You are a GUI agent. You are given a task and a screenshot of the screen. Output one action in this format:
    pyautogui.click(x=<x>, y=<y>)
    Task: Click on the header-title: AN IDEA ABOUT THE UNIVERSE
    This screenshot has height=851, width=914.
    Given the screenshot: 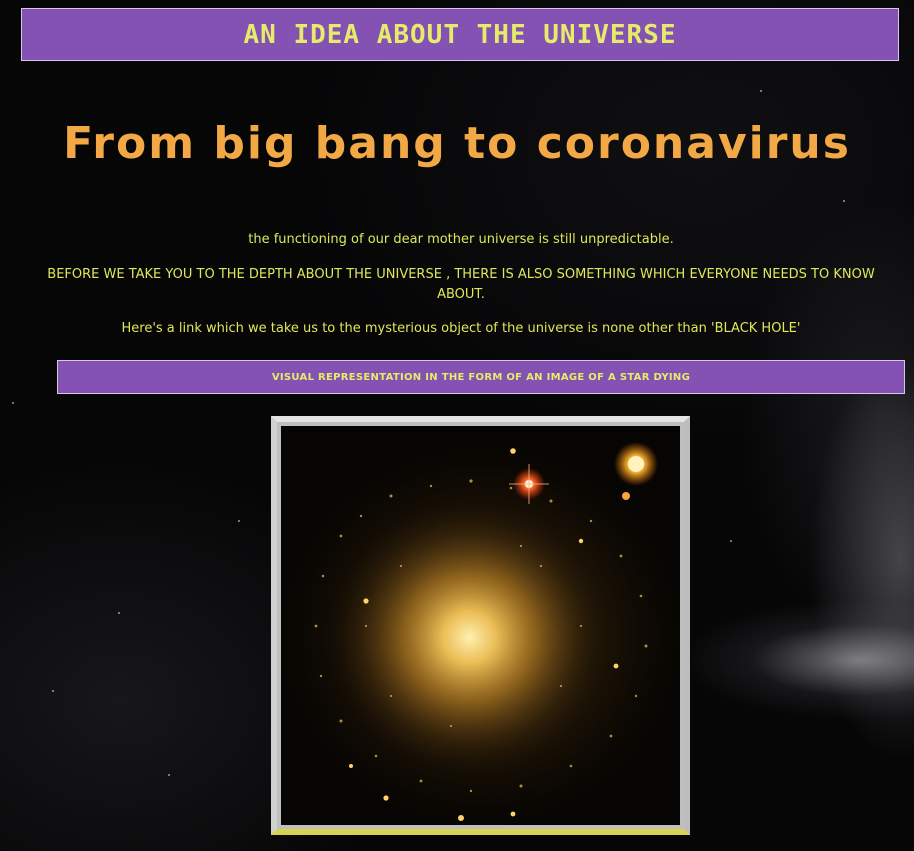 What is the action you would take?
    pyautogui.click(x=460, y=34)
    